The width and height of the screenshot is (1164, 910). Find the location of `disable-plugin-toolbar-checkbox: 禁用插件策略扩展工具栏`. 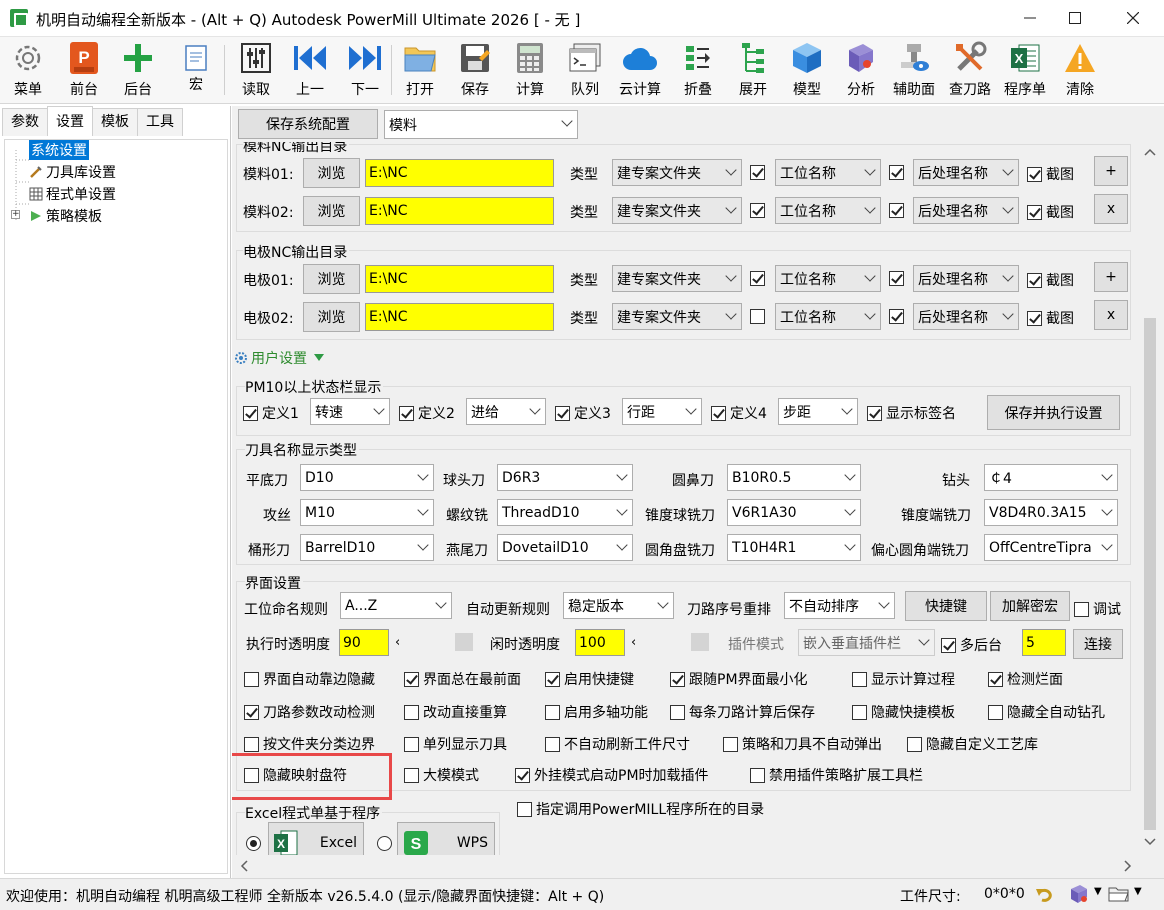

disable-plugin-toolbar-checkbox: 禁用插件策略扩展工具栏 is located at coordinates (836, 775).